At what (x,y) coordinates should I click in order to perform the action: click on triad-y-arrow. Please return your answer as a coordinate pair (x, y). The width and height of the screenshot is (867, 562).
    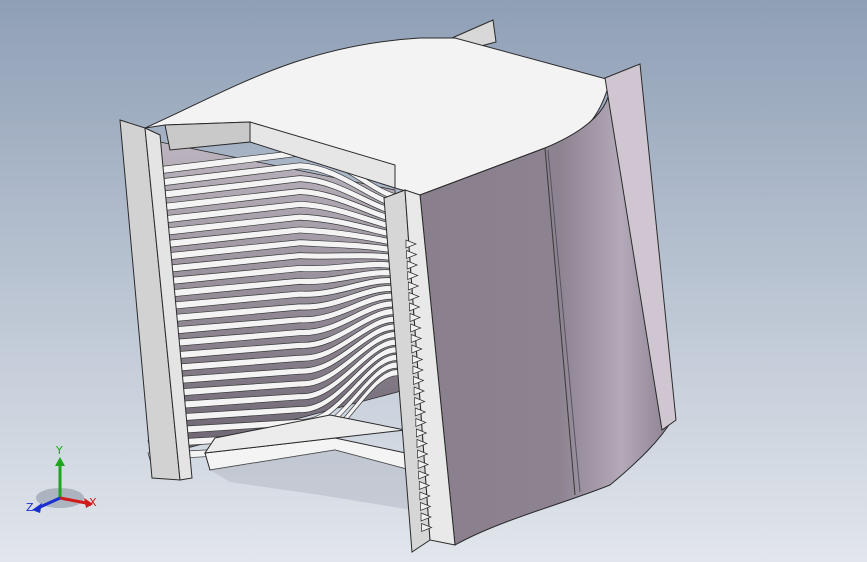
    Looking at the image, I should click on (60, 461).